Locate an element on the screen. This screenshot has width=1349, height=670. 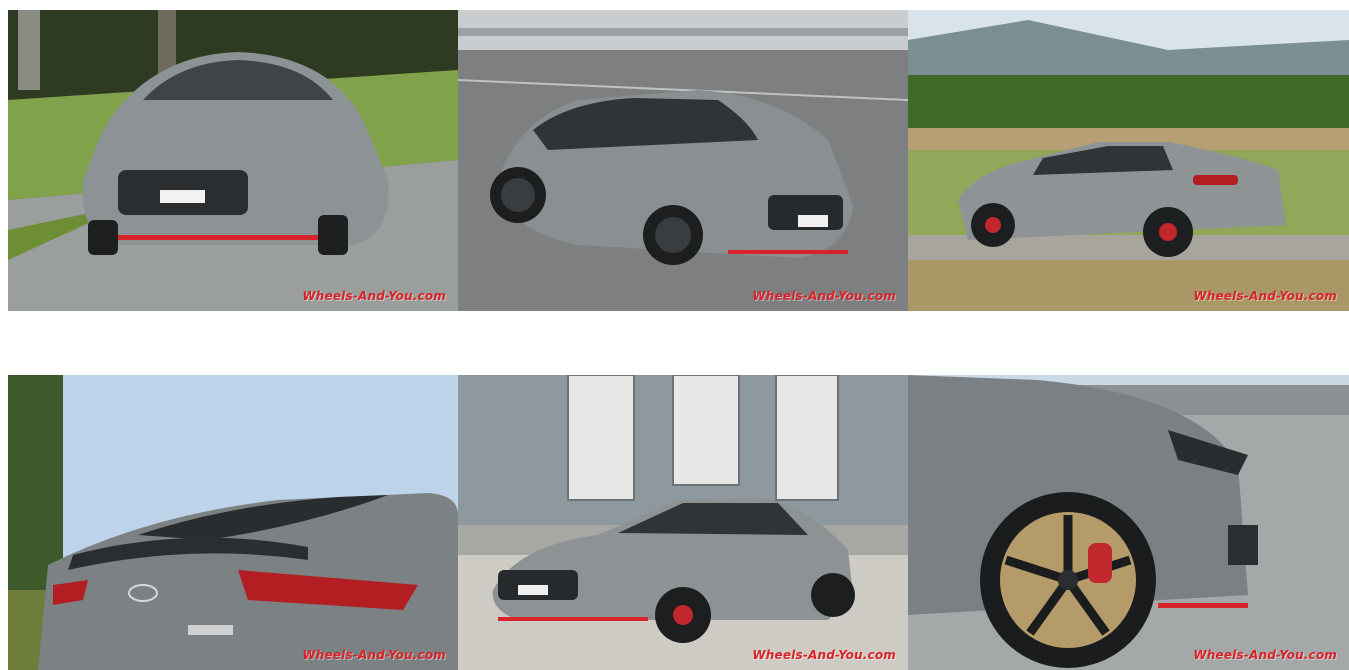
photo-three-quarter-image is located at coordinates (683, 160).